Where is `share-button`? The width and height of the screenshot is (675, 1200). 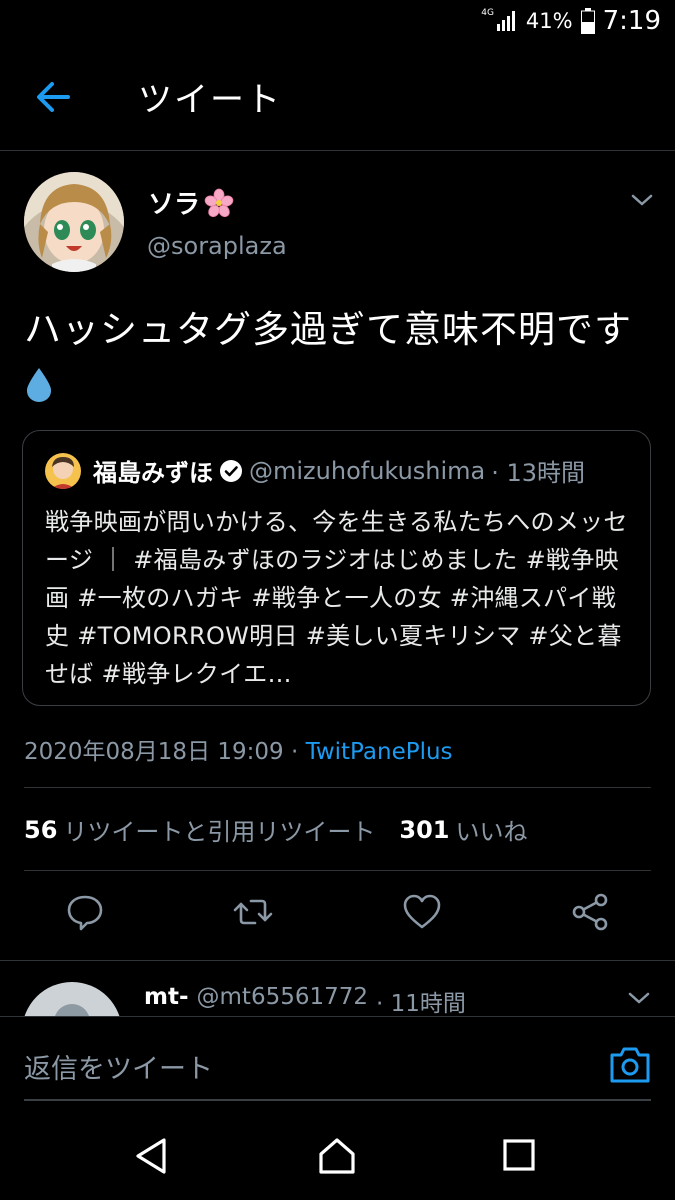
share-button is located at coordinates (590, 912).